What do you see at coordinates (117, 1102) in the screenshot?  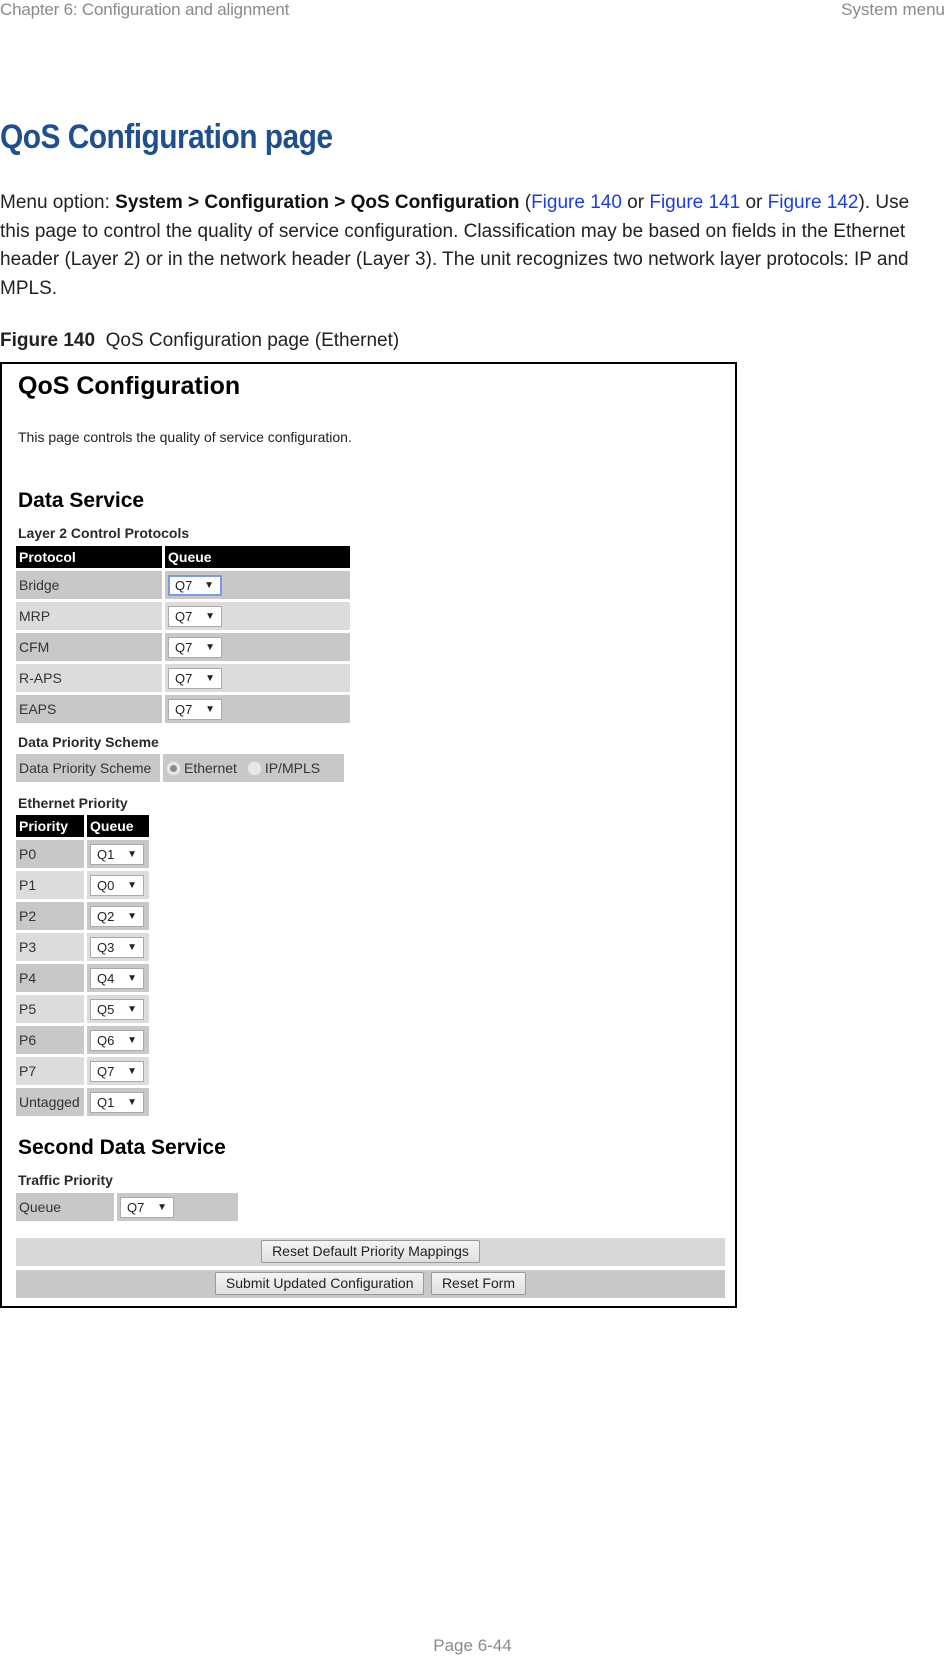 I see `queue-select-untagged: Q1 ▼` at bounding box center [117, 1102].